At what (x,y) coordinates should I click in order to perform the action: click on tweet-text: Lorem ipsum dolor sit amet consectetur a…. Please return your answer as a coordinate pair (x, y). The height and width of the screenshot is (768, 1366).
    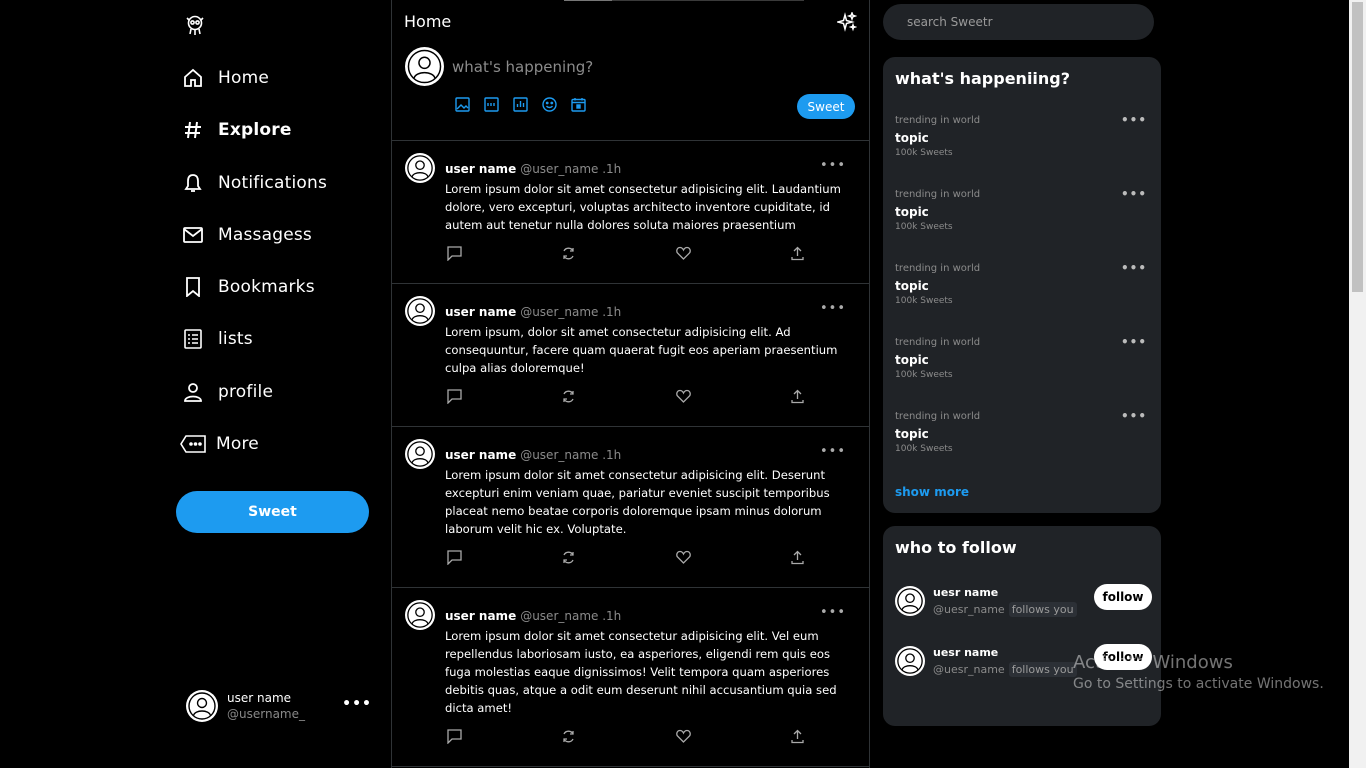
    Looking at the image, I should click on (641, 672).